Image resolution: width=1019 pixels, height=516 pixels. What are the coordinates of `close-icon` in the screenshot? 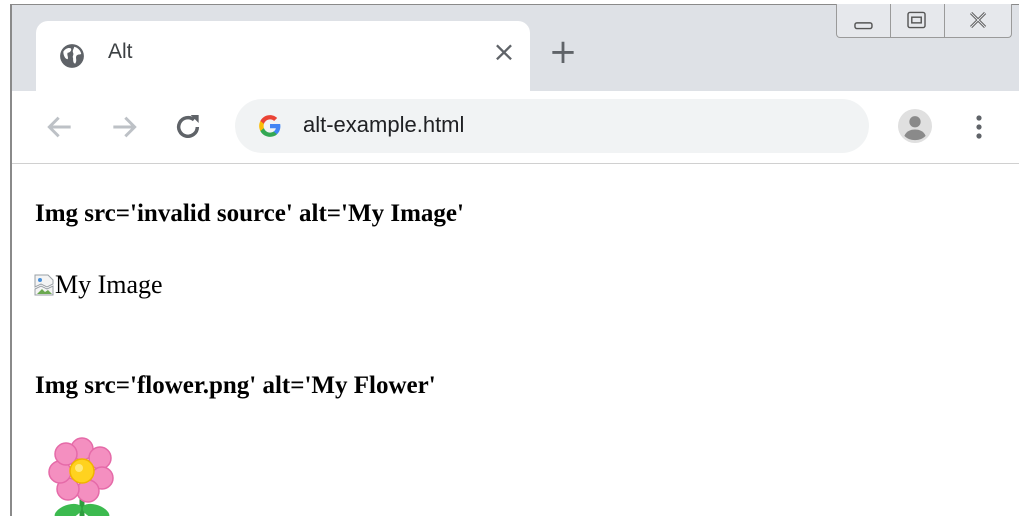 It's located at (977, 20).